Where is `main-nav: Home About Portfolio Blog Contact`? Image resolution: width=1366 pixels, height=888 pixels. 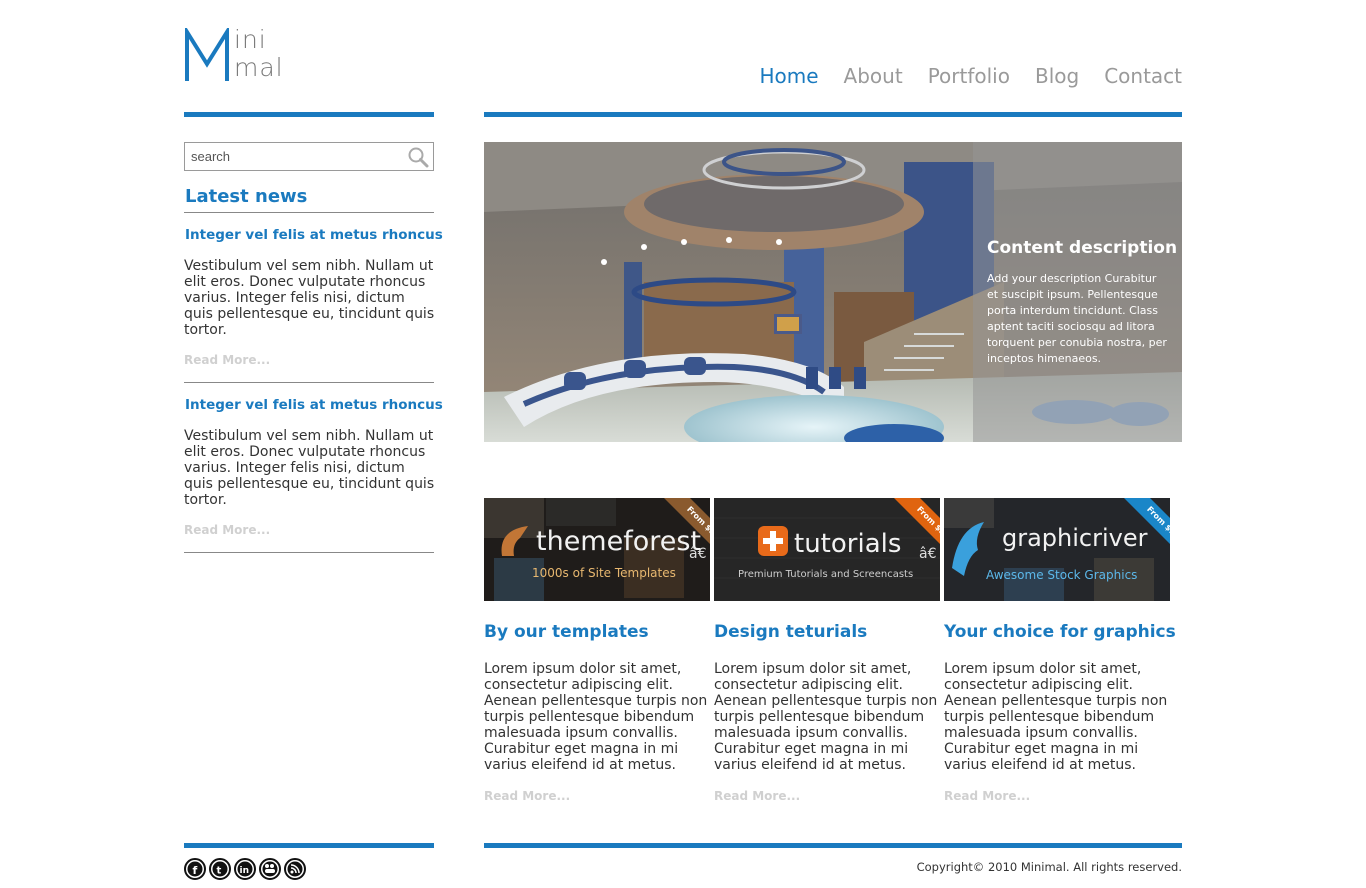
main-nav: Home About Portfolio Blog Contact is located at coordinates (958, 76).